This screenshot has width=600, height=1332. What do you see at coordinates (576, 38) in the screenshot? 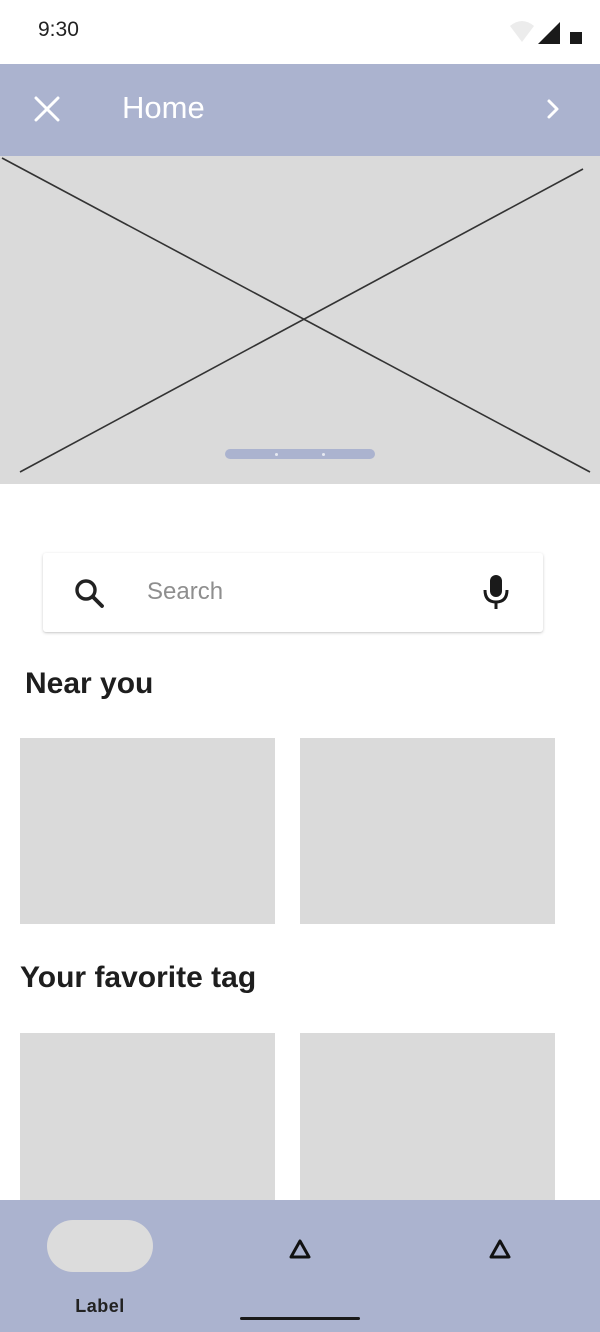
I see `battery-icon` at bounding box center [576, 38].